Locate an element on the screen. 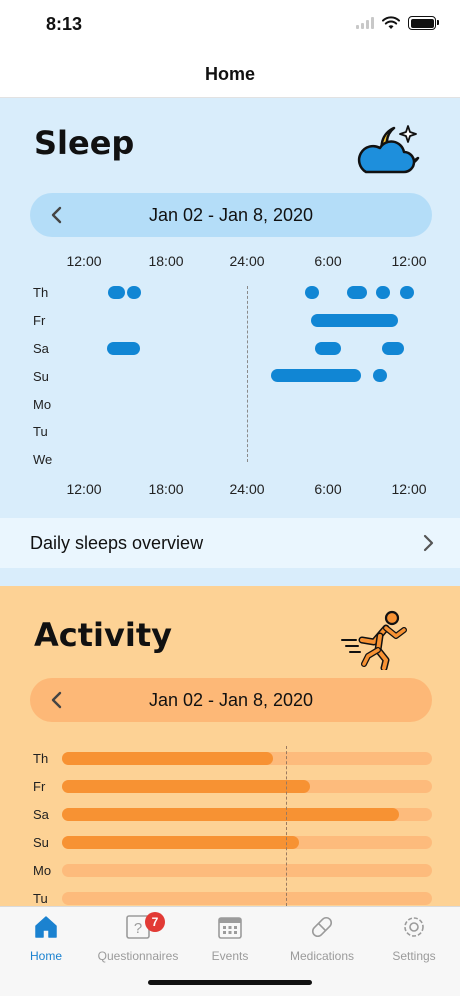  daily-sleeps-overview-label: Daily sleeps overview is located at coordinates (117, 543).